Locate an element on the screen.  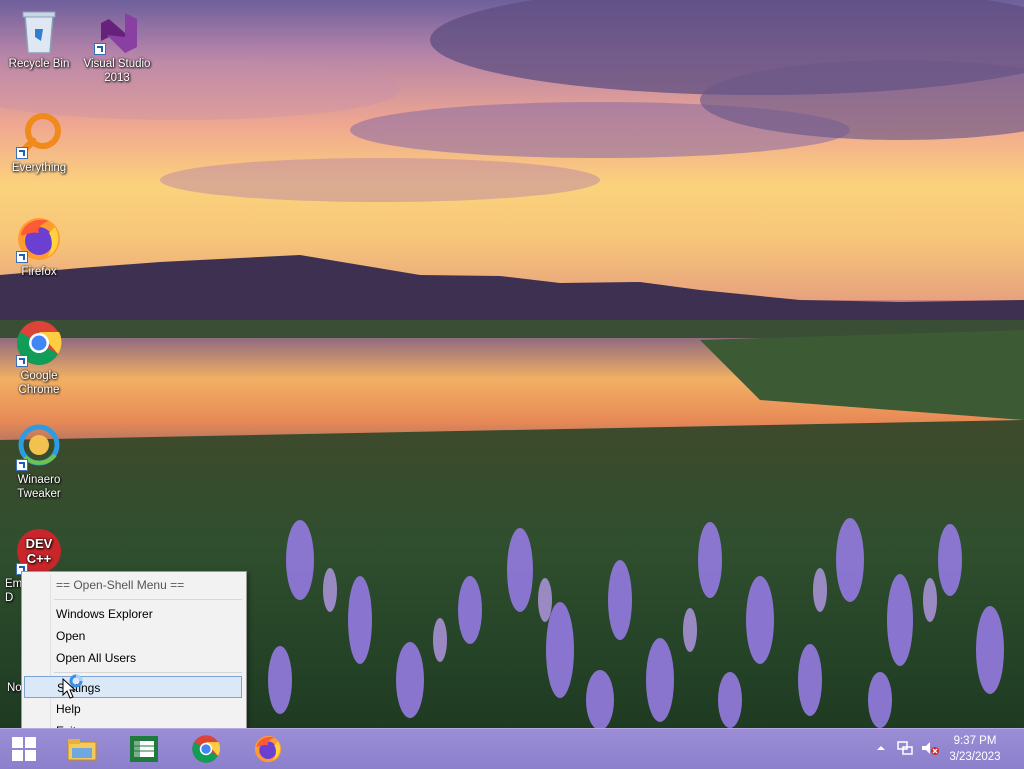
clock-date: 3/23/2023 is located at coordinates (975, 757).